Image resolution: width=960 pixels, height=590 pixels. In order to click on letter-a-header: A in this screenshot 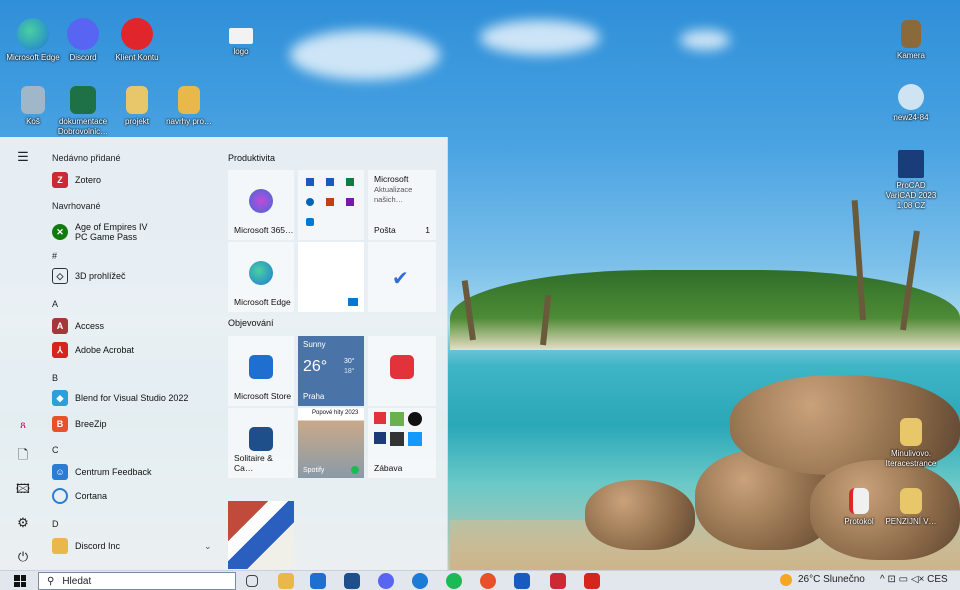, I will do `click(55, 304)`.